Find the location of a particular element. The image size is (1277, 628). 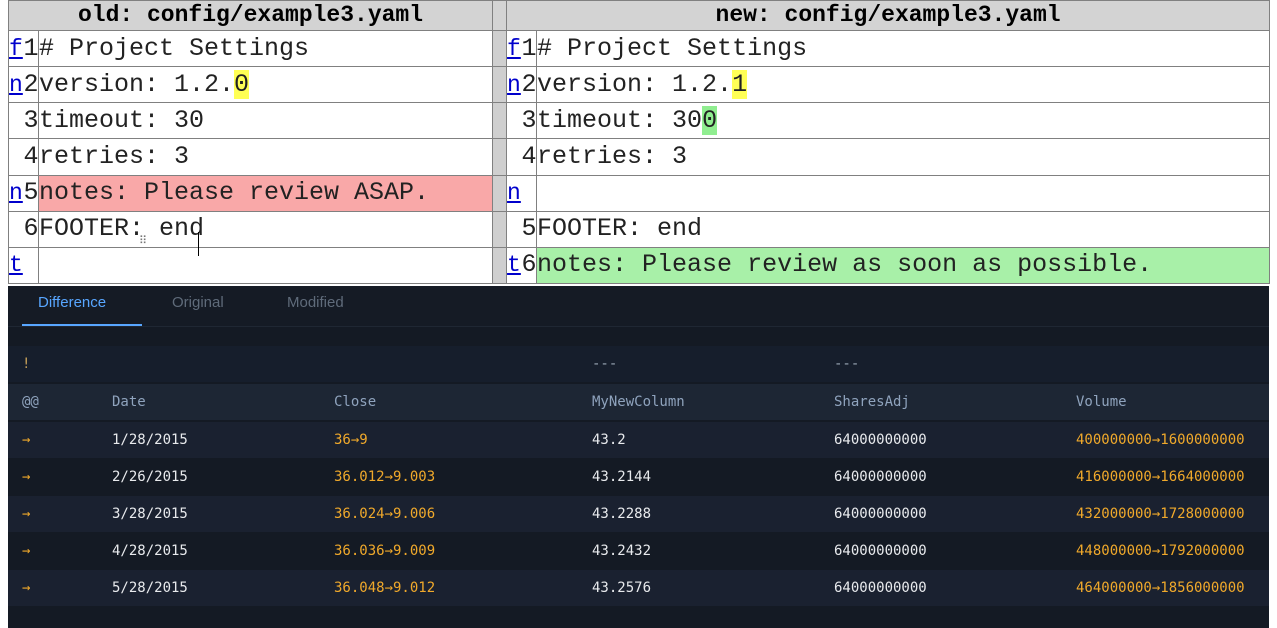

column-header: @@ is located at coordinates (30, 402).